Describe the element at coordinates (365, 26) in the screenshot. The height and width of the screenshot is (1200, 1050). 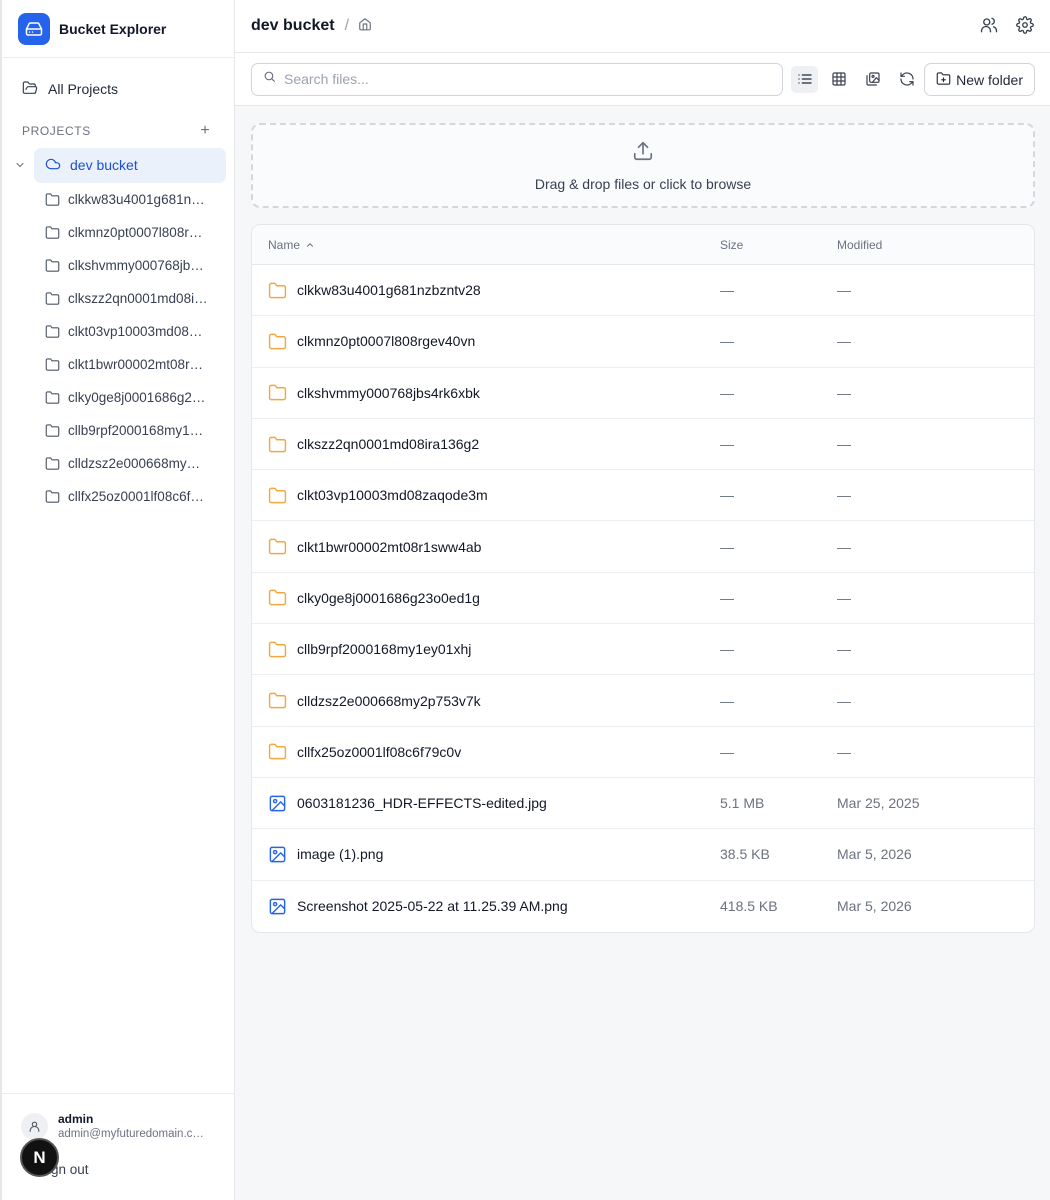
I see `home-icon` at that location.